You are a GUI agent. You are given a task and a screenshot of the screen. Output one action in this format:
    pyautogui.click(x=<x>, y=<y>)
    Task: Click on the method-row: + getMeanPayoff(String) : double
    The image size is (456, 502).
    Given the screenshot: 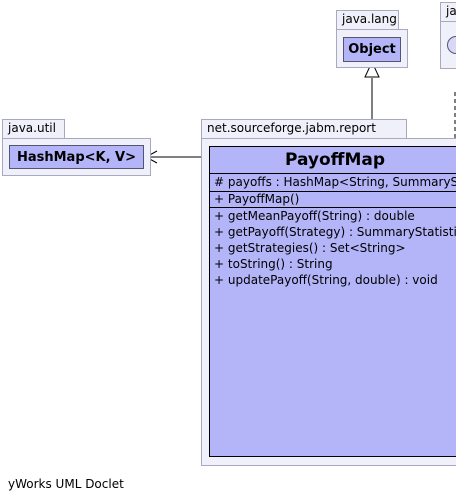 What is the action you would take?
    pyautogui.click(x=314, y=216)
    